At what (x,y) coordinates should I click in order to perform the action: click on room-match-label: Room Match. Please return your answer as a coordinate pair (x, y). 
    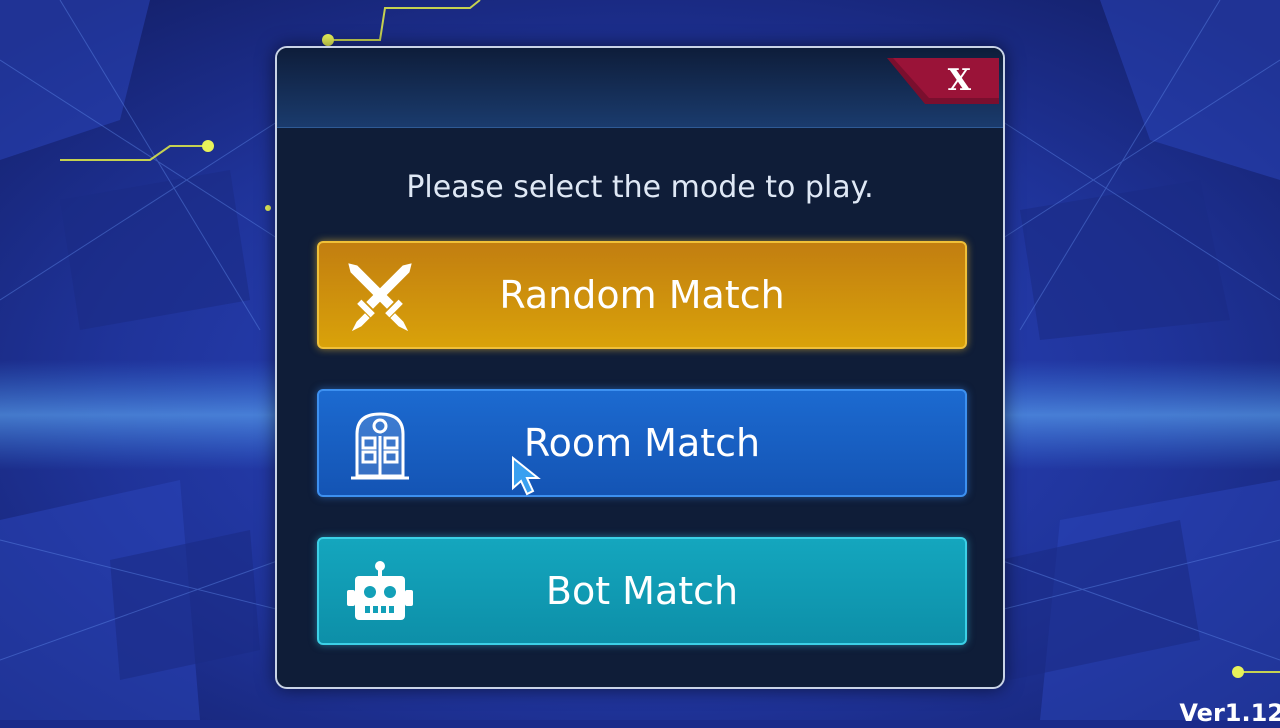
    Looking at the image, I should click on (642, 443).